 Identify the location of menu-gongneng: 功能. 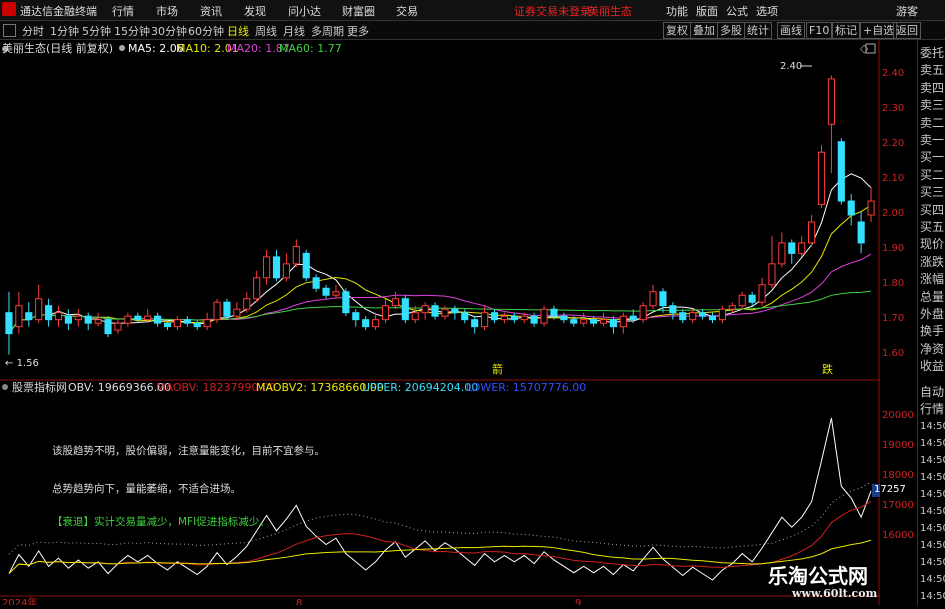
(677, 11).